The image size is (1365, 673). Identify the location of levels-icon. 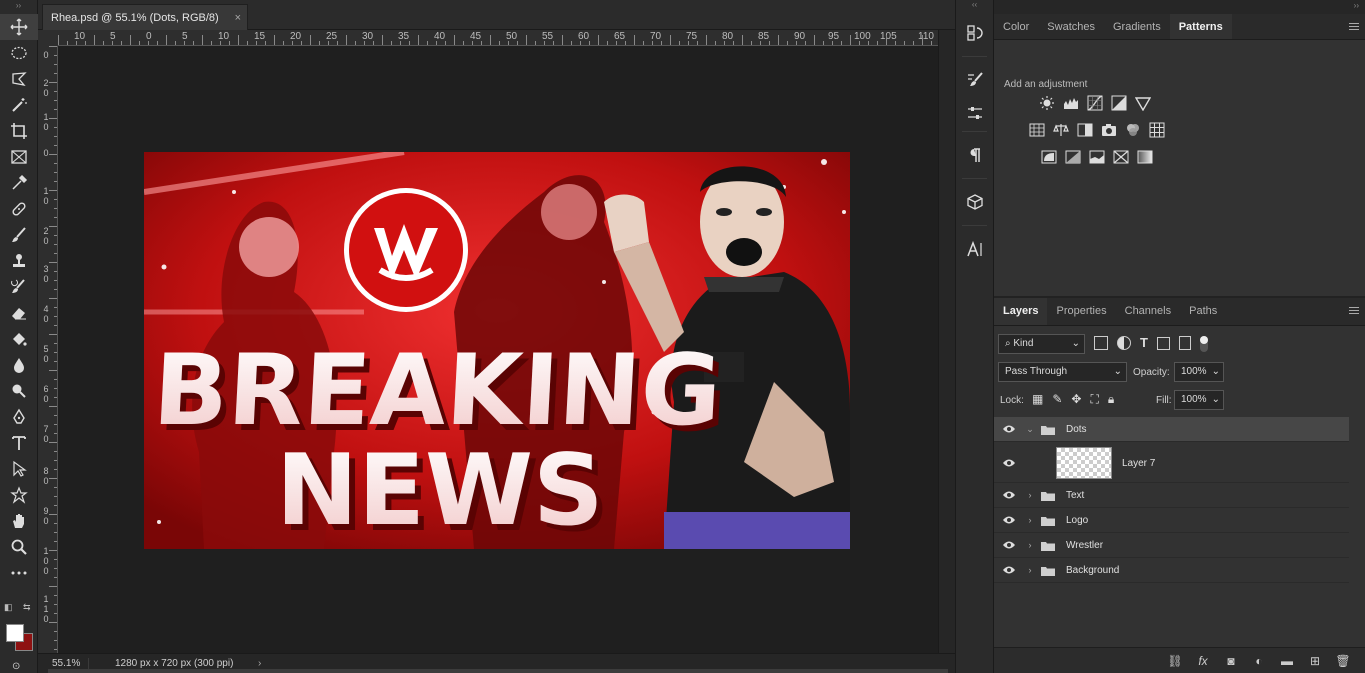
(1071, 103).